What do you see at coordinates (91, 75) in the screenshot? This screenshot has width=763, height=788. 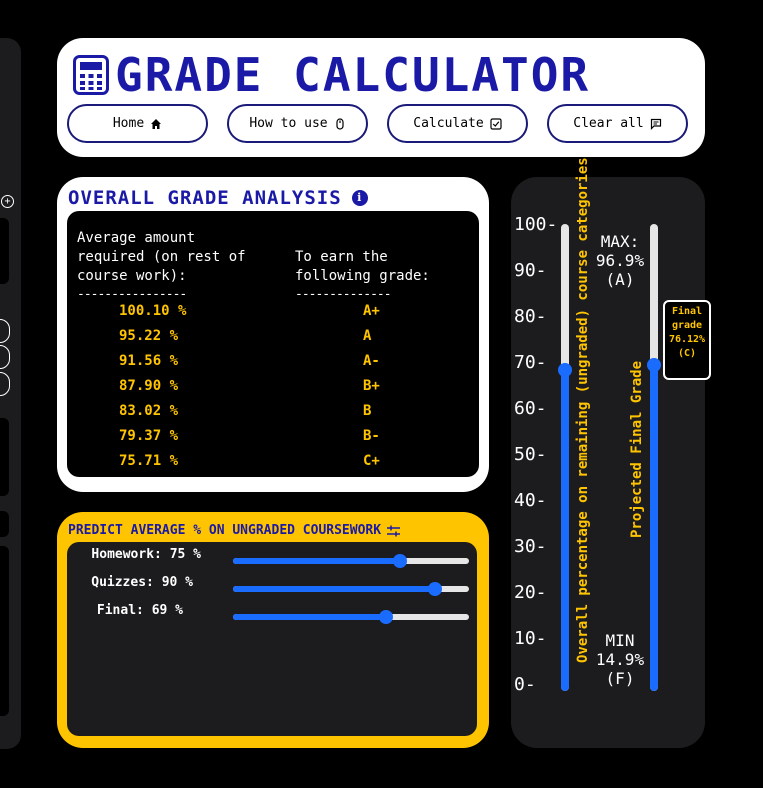 I see `calculator-icon` at bounding box center [91, 75].